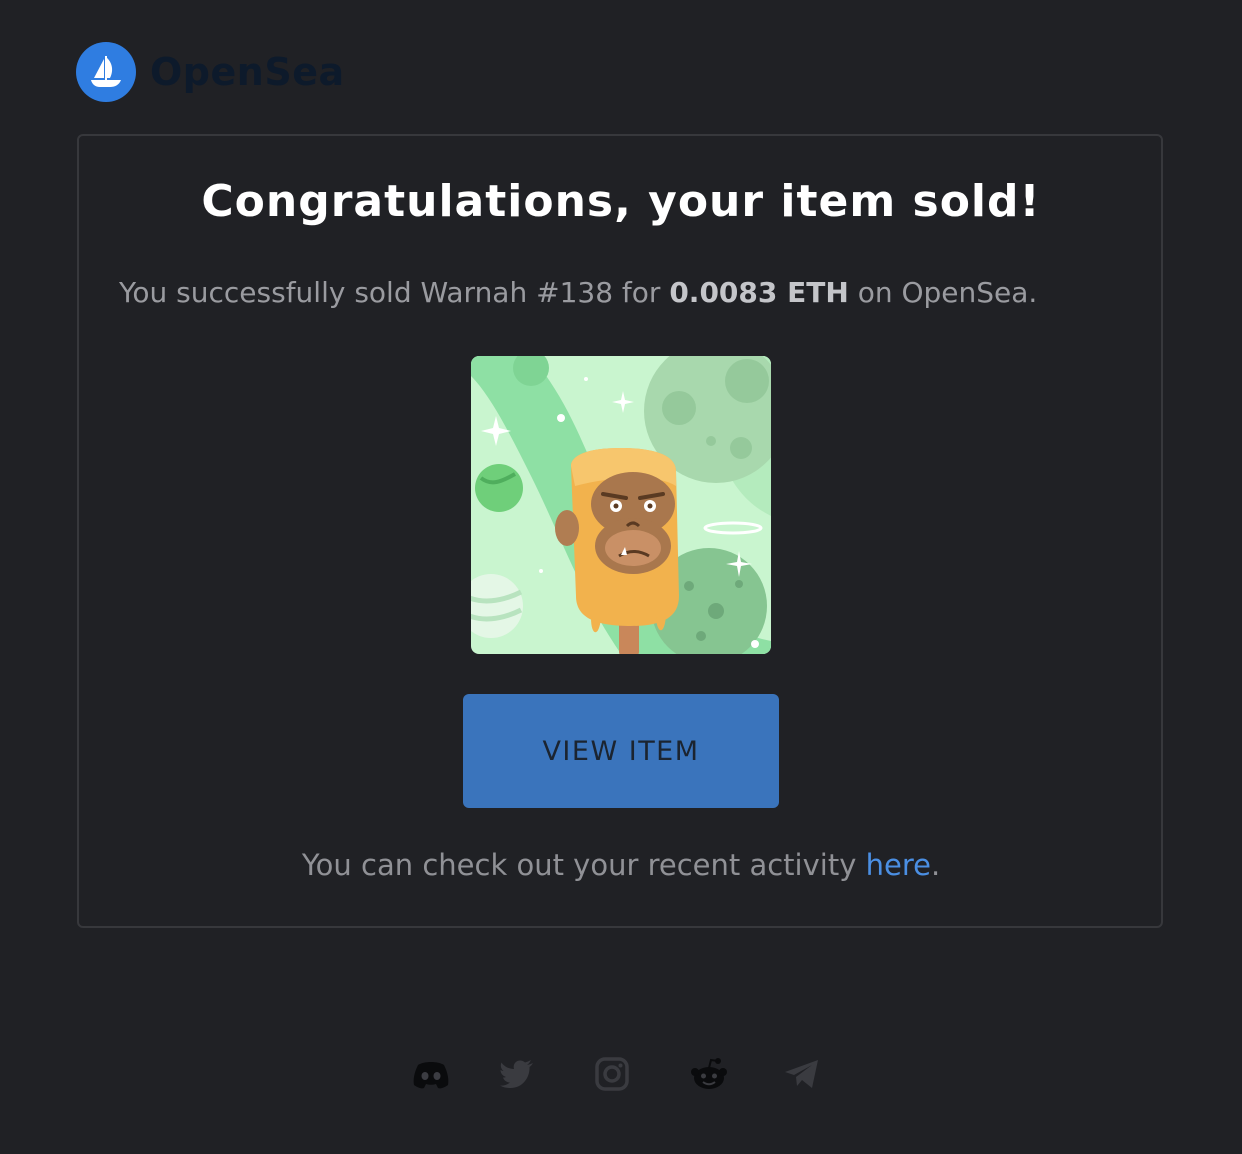 The height and width of the screenshot is (1154, 1242). What do you see at coordinates (709, 1074) in the screenshot?
I see `reddit-icon` at bounding box center [709, 1074].